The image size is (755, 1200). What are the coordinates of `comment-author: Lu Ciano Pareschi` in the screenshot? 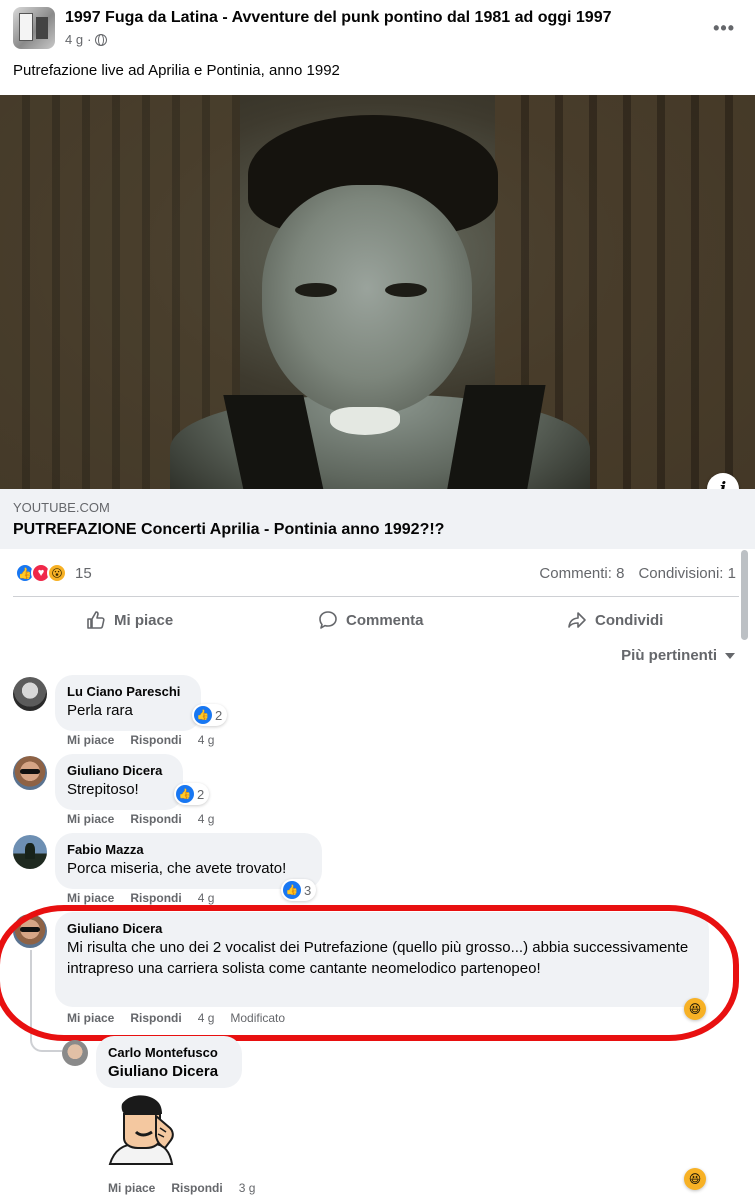 It's located at (128, 691).